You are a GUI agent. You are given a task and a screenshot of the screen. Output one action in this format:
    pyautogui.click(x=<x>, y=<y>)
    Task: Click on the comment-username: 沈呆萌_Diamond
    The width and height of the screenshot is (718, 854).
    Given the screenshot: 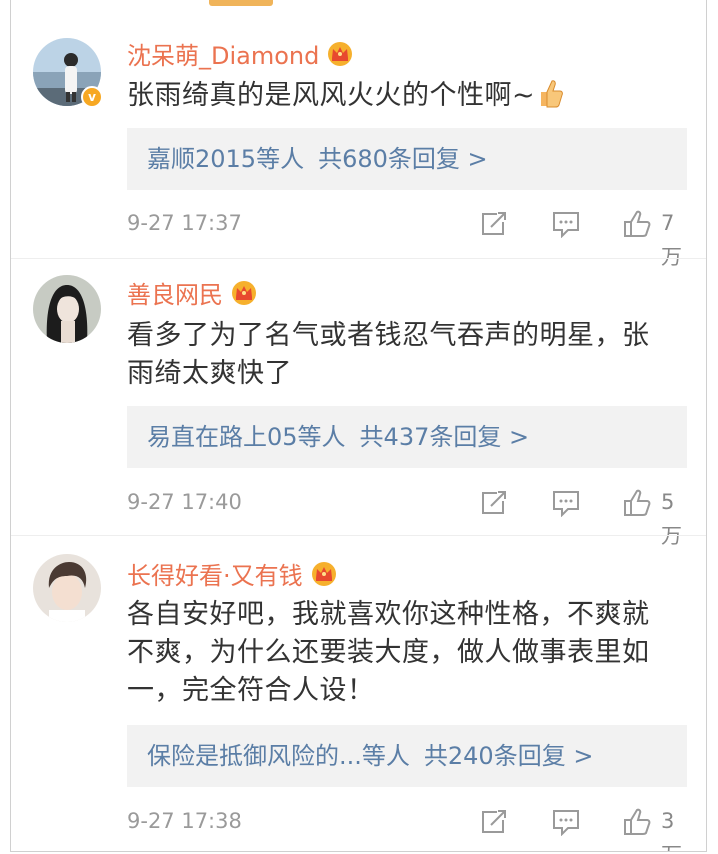 What is the action you would take?
    pyautogui.click(x=241, y=54)
    